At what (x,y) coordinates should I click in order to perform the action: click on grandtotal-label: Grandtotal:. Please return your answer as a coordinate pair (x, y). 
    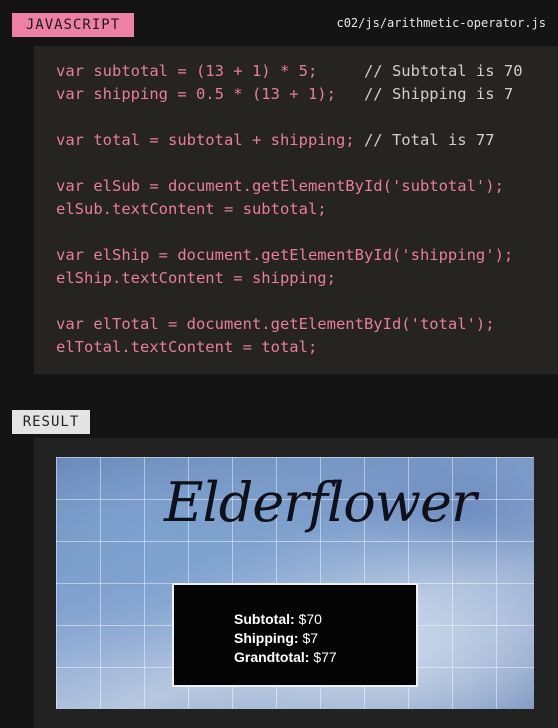
    Looking at the image, I should click on (272, 657).